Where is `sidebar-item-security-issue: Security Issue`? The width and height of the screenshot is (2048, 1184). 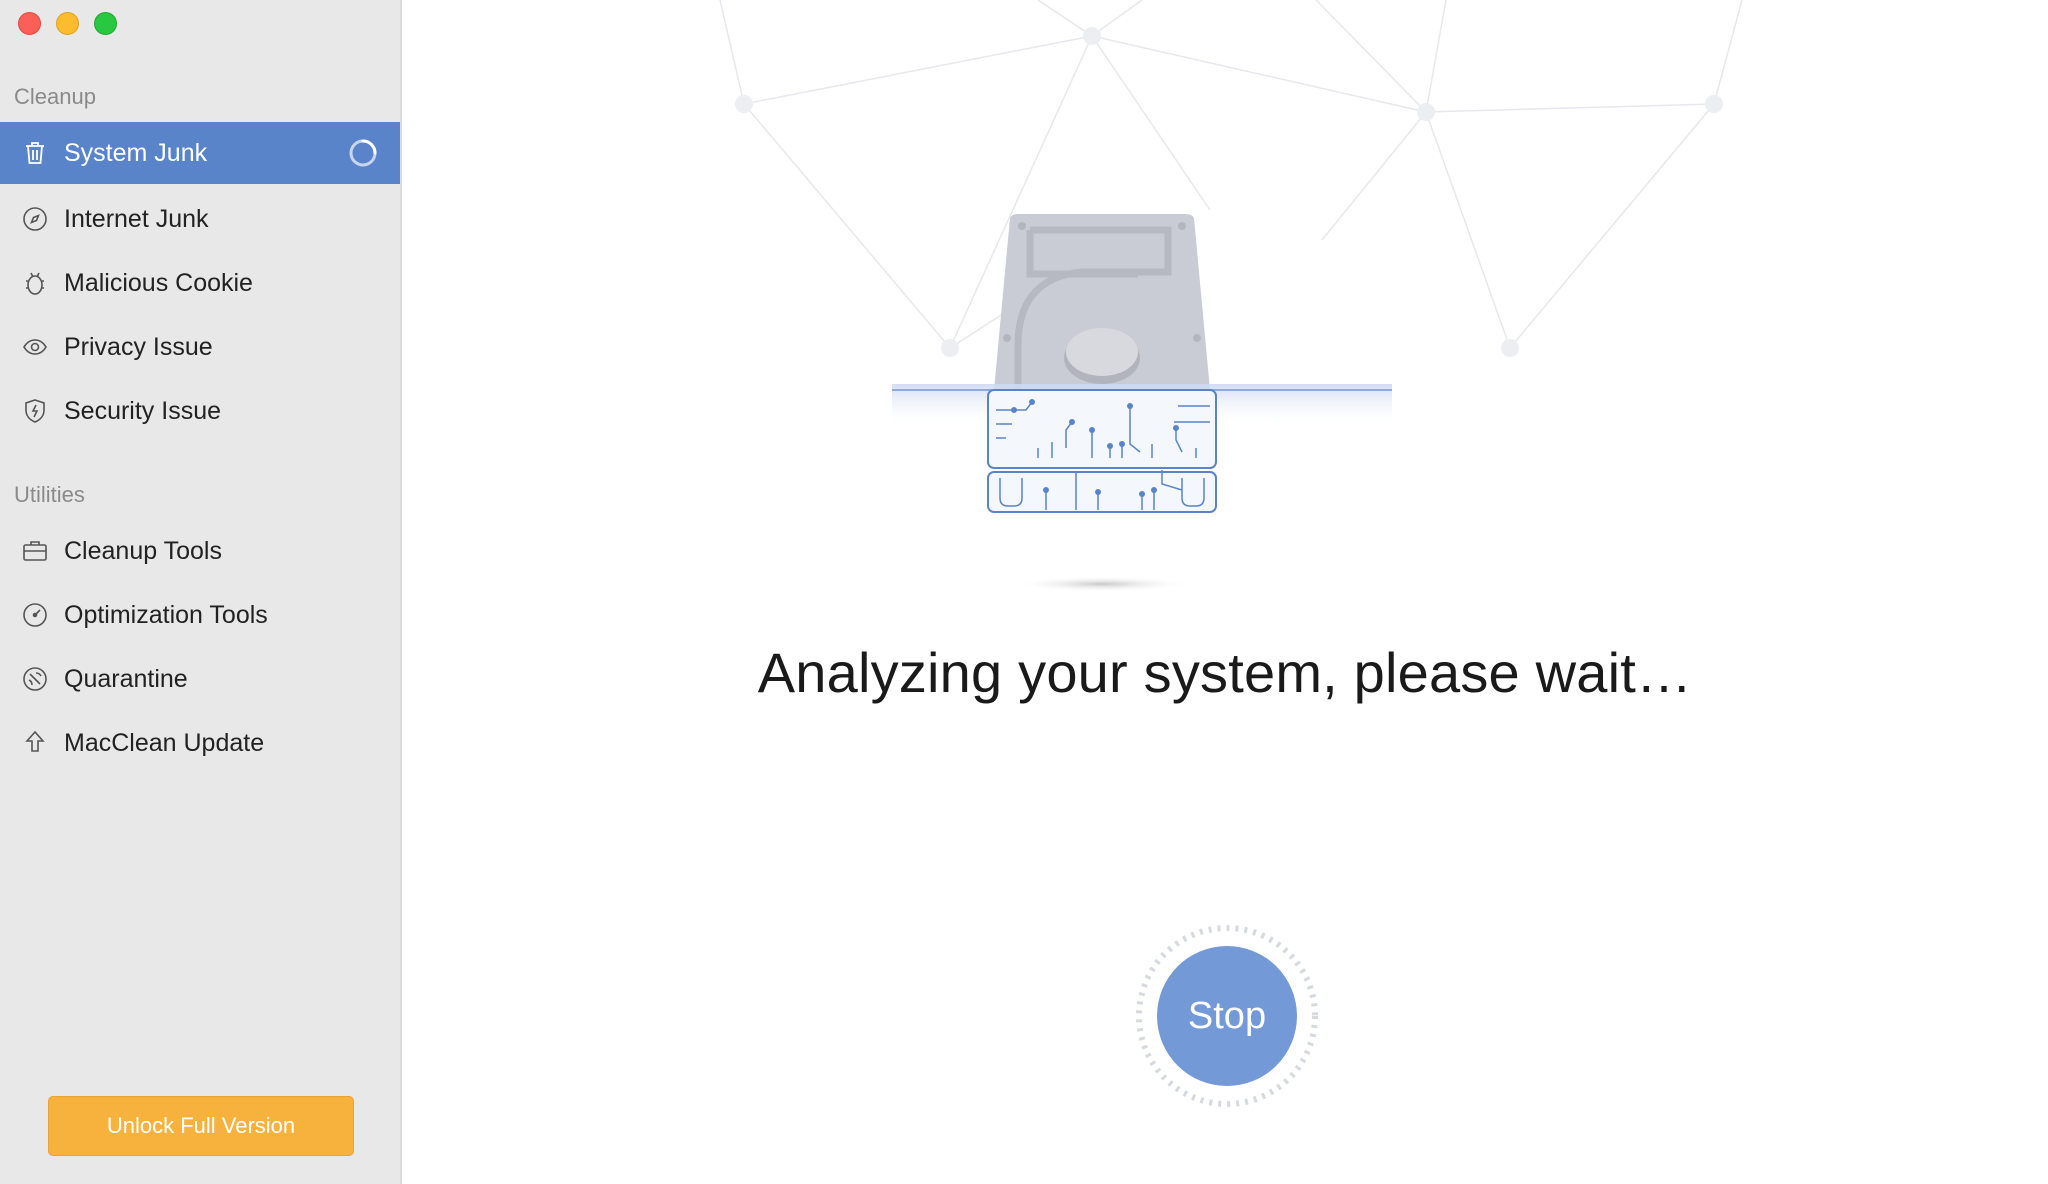
sidebar-item-security-issue: Security Issue is located at coordinates (200, 411).